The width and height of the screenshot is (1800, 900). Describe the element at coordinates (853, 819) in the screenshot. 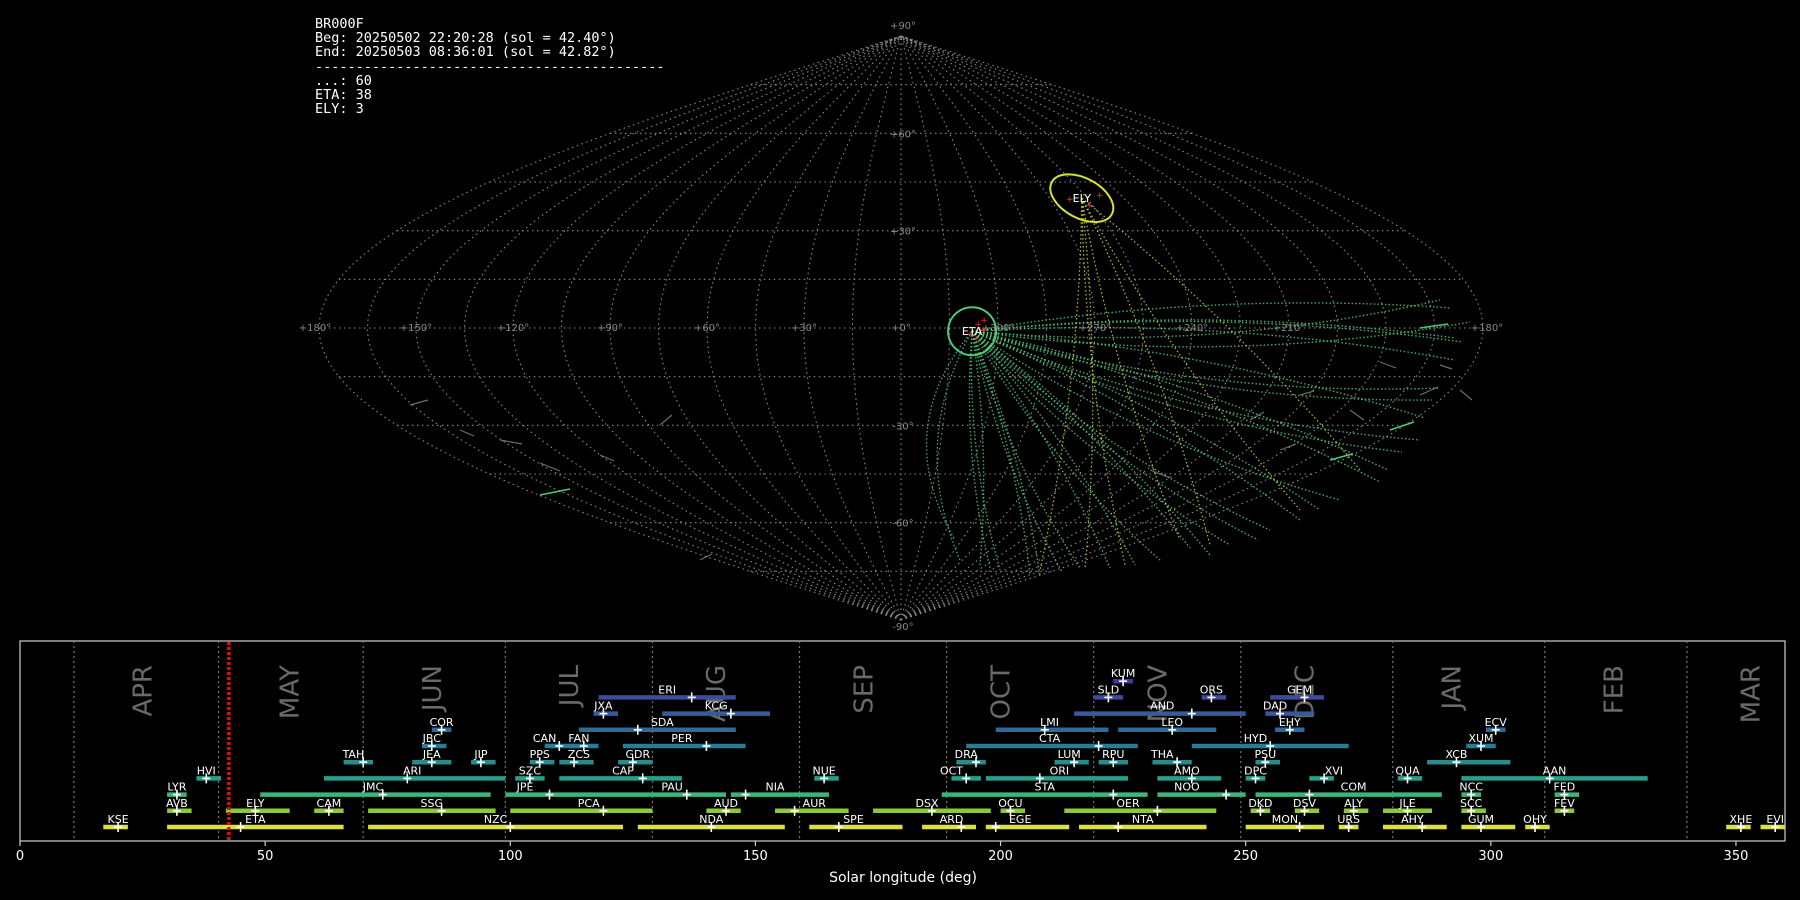

I see `shower-label: SPE` at that location.